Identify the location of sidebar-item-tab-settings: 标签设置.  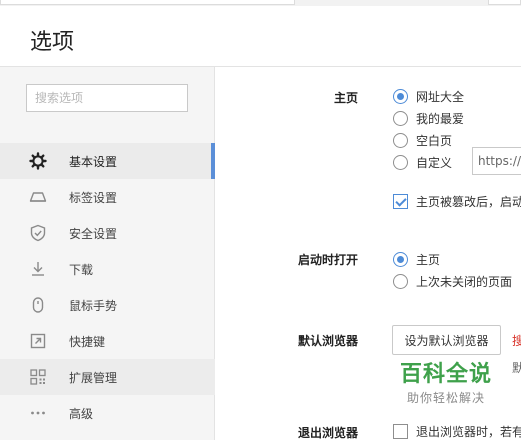
(107, 197).